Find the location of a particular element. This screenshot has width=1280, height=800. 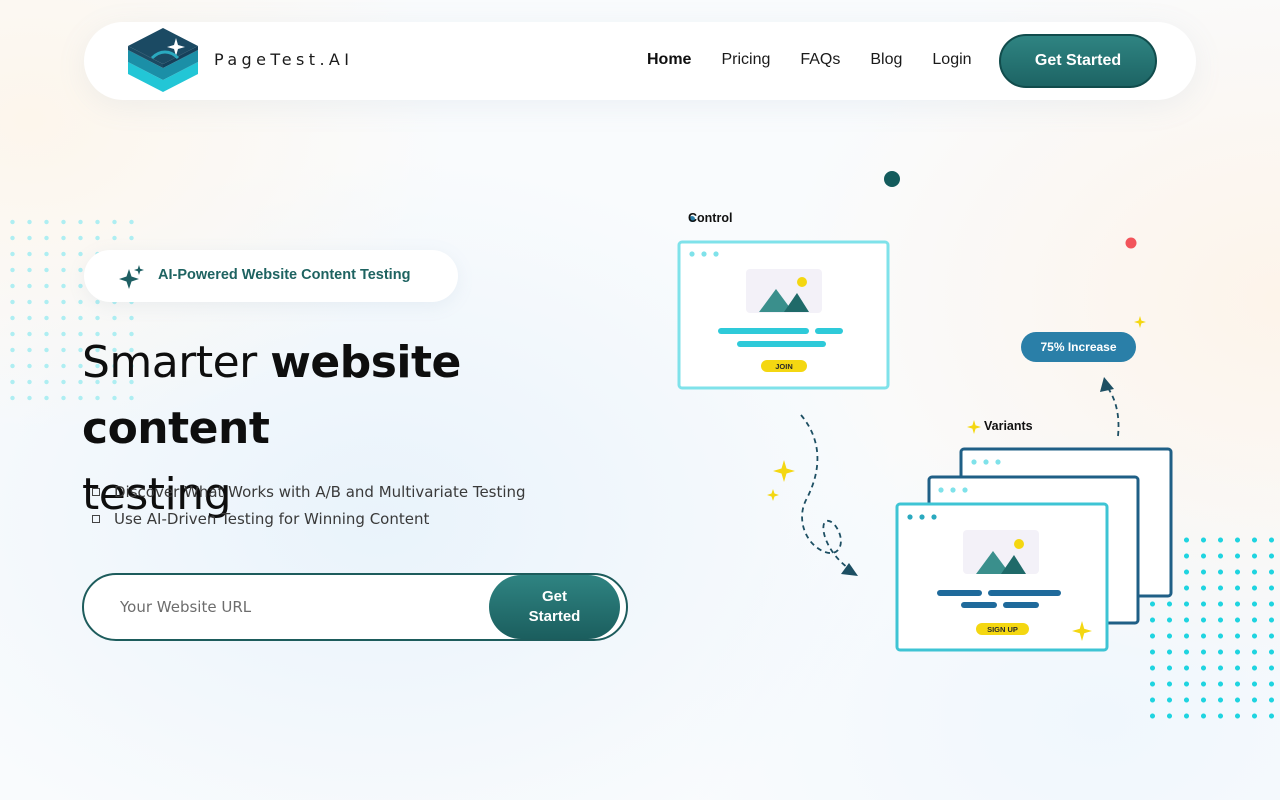

sparkle-icon-variants is located at coordinates (974, 427).